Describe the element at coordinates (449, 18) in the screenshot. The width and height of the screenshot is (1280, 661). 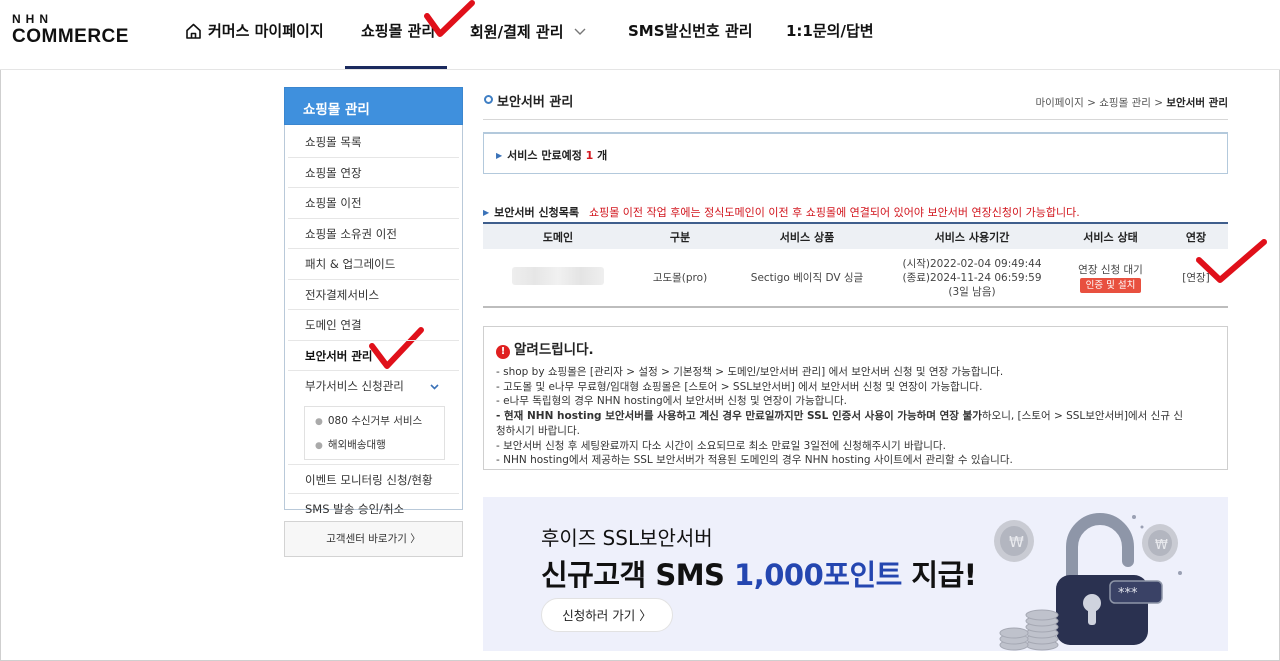
I see `checkmark-annotation-icon` at that location.